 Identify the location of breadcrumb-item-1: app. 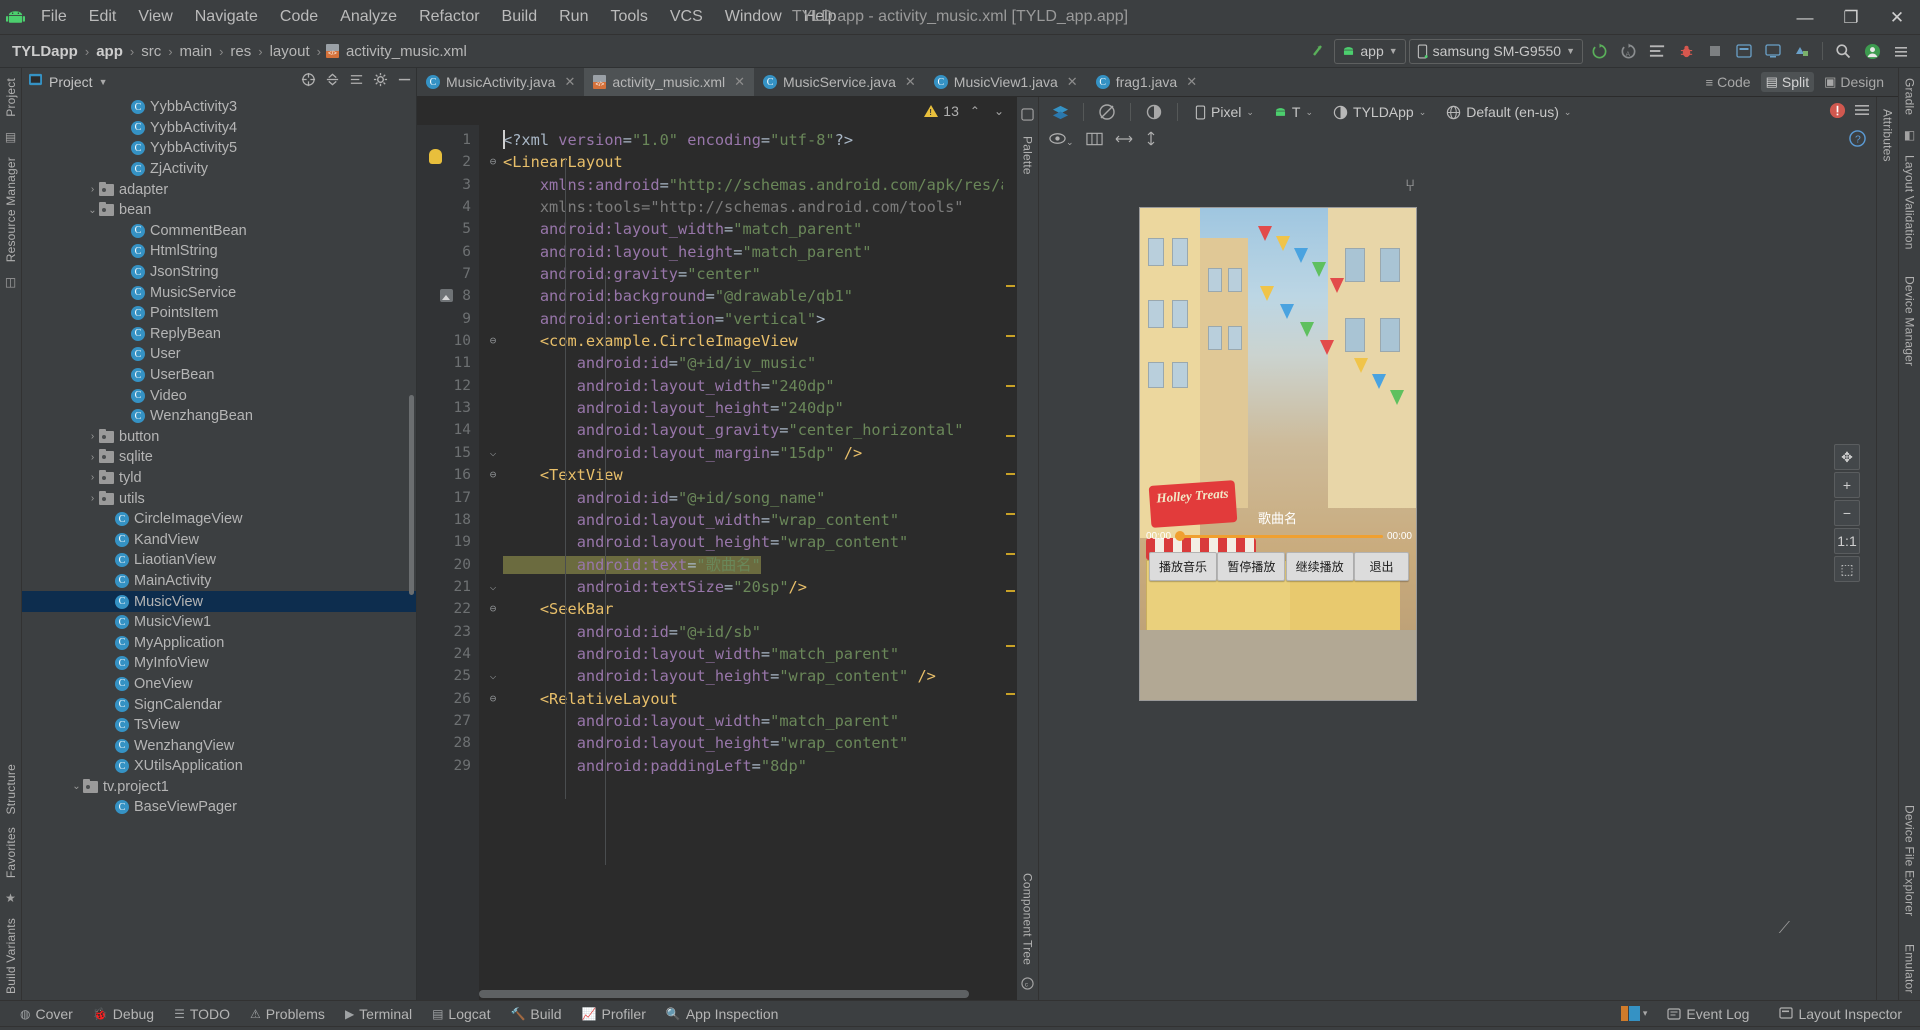
(109, 51).